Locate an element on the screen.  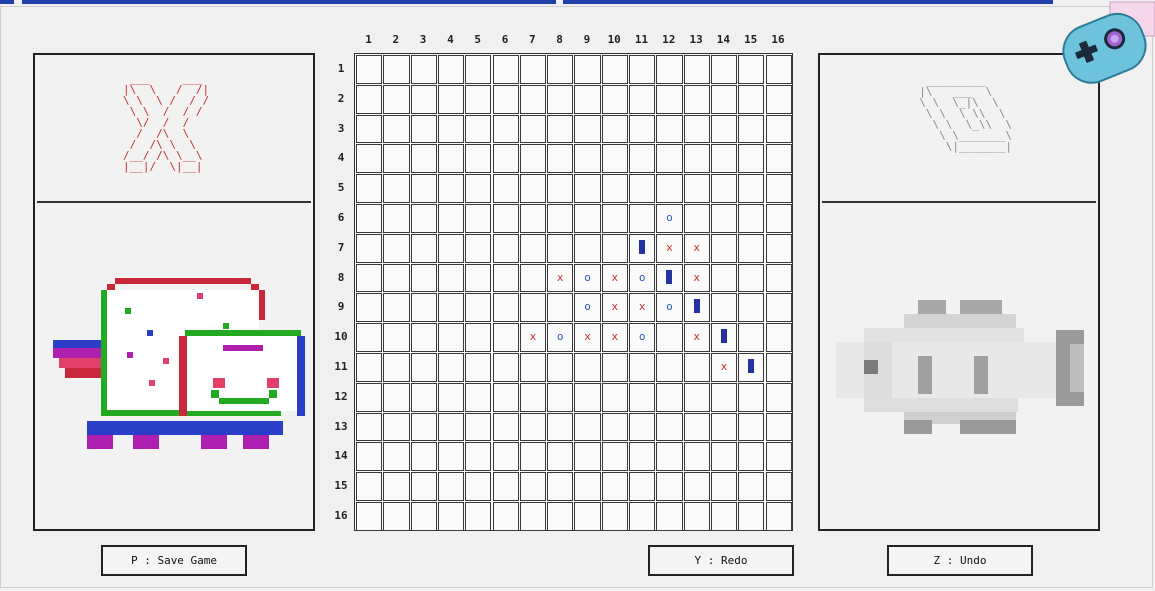
board-cell-r11-c14: x is located at coordinates (724, 367).